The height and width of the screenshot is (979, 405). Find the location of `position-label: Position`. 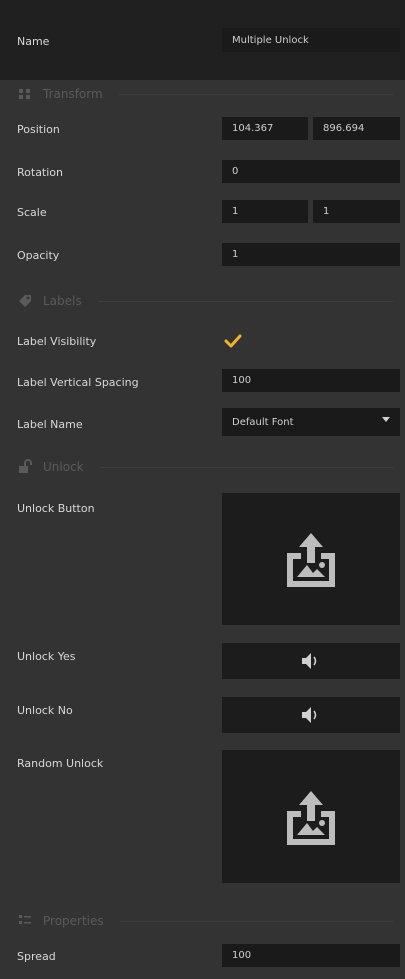

position-label: Position is located at coordinates (38, 129).